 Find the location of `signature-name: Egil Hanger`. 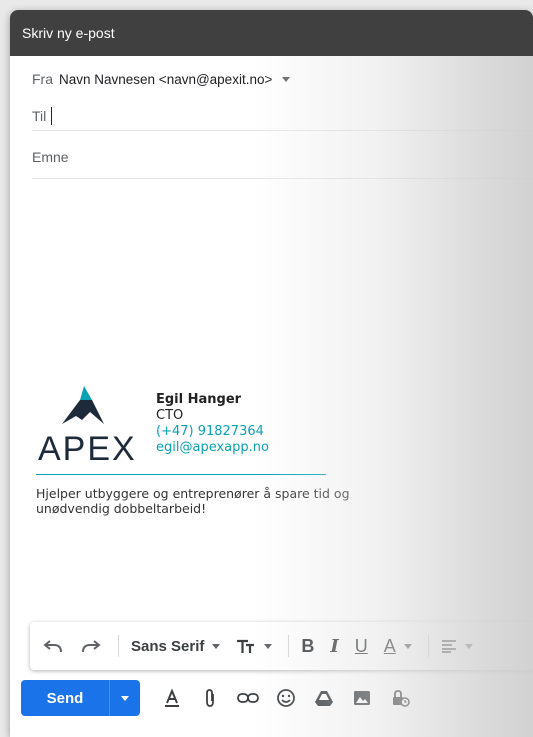

signature-name: Egil Hanger is located at coordinates (199, 399).